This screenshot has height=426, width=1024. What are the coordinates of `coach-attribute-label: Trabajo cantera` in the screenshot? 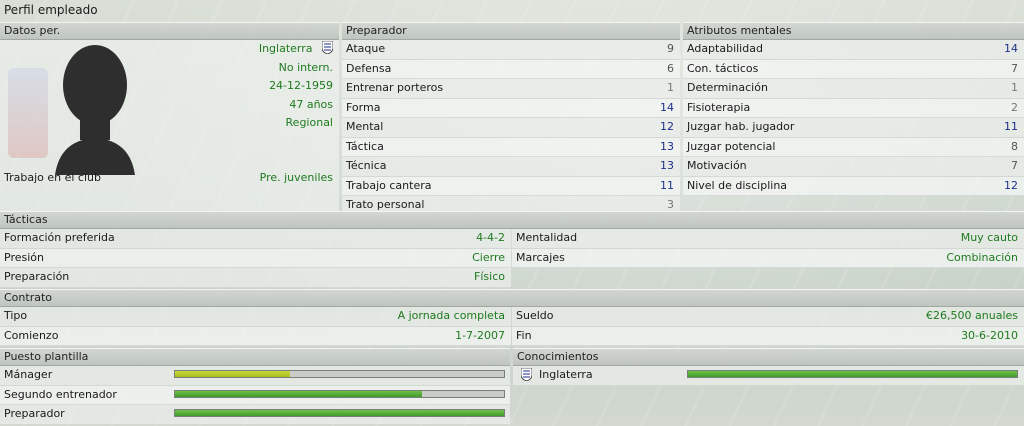 It's located at (389, 185).